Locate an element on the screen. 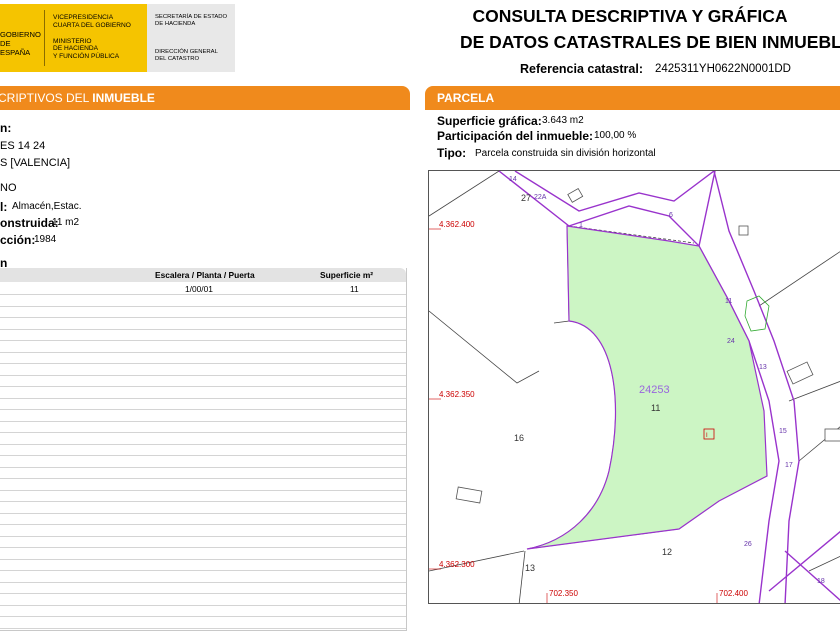  neighbor-label: 16 is located at coordinates (519, 438).